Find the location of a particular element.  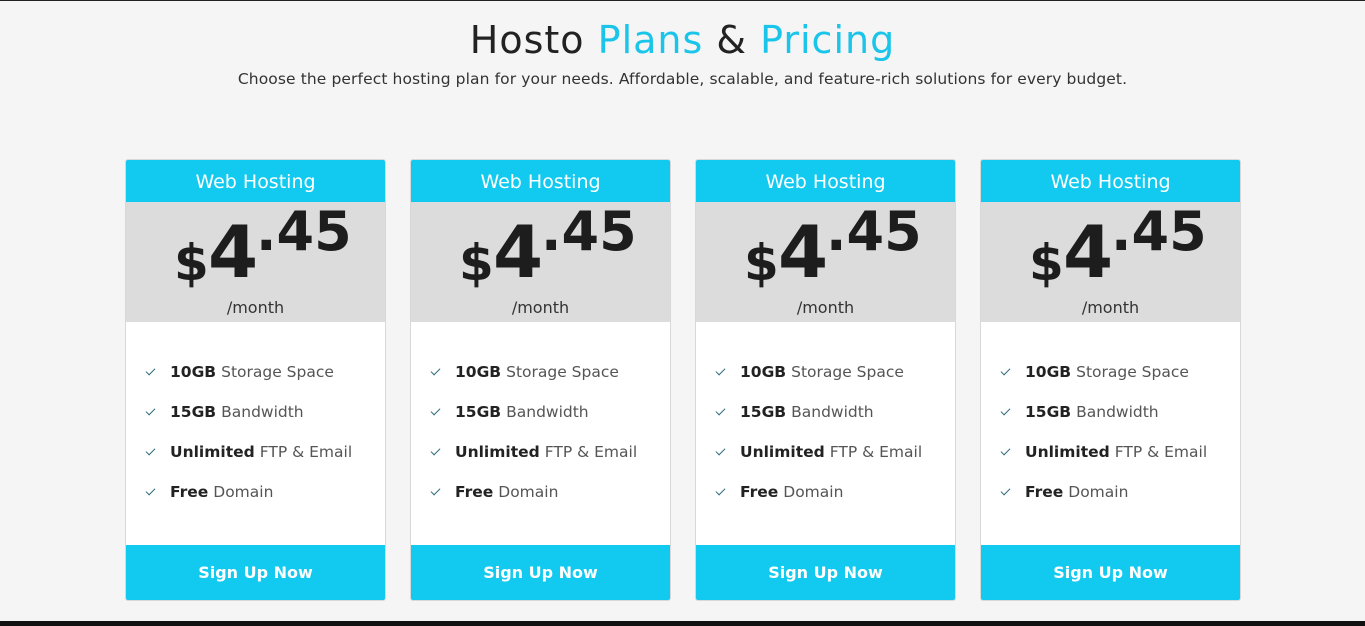

page-title: Hosto Plans & Pricing is located at coordinates (682, 40).